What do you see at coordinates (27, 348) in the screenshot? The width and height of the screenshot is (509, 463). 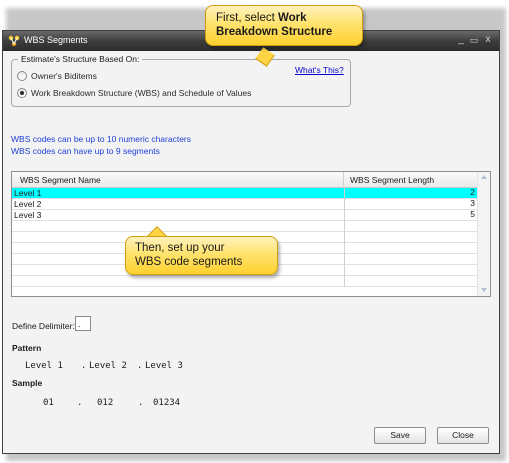 I see `pattern-label: Pattern` at bounding box center [27, 348].